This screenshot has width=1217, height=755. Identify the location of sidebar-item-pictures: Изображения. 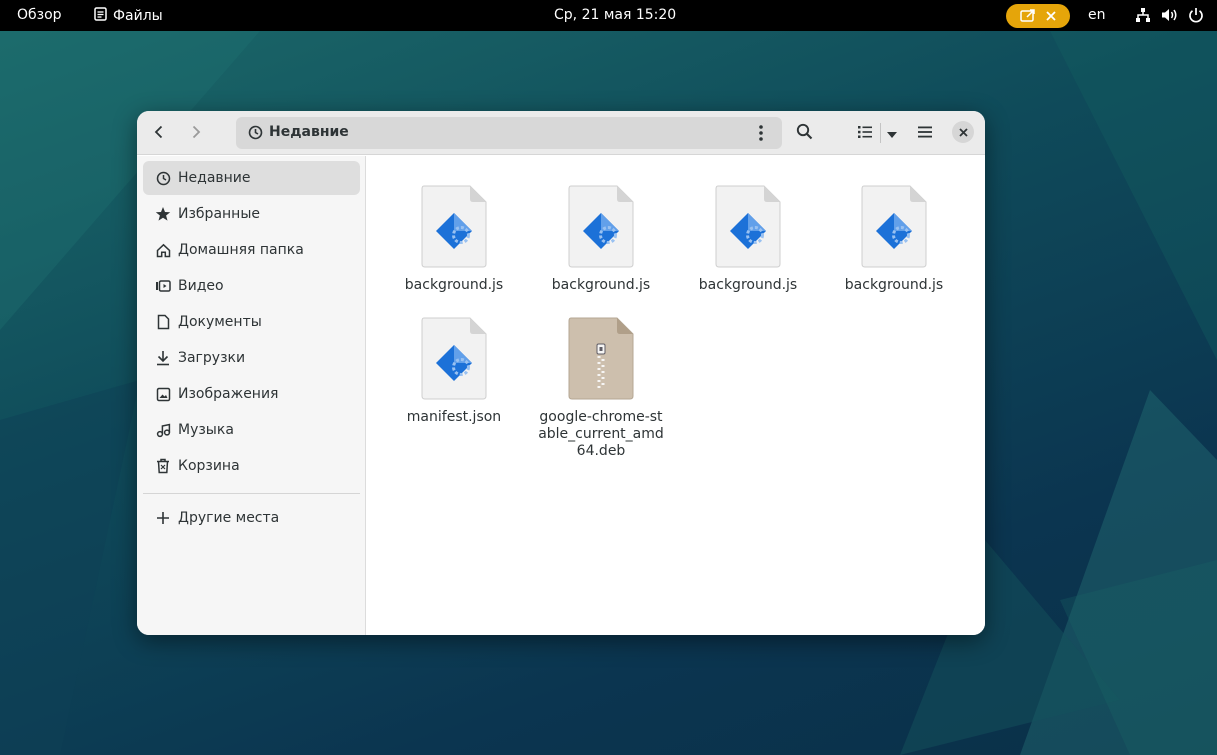
(251, 394).